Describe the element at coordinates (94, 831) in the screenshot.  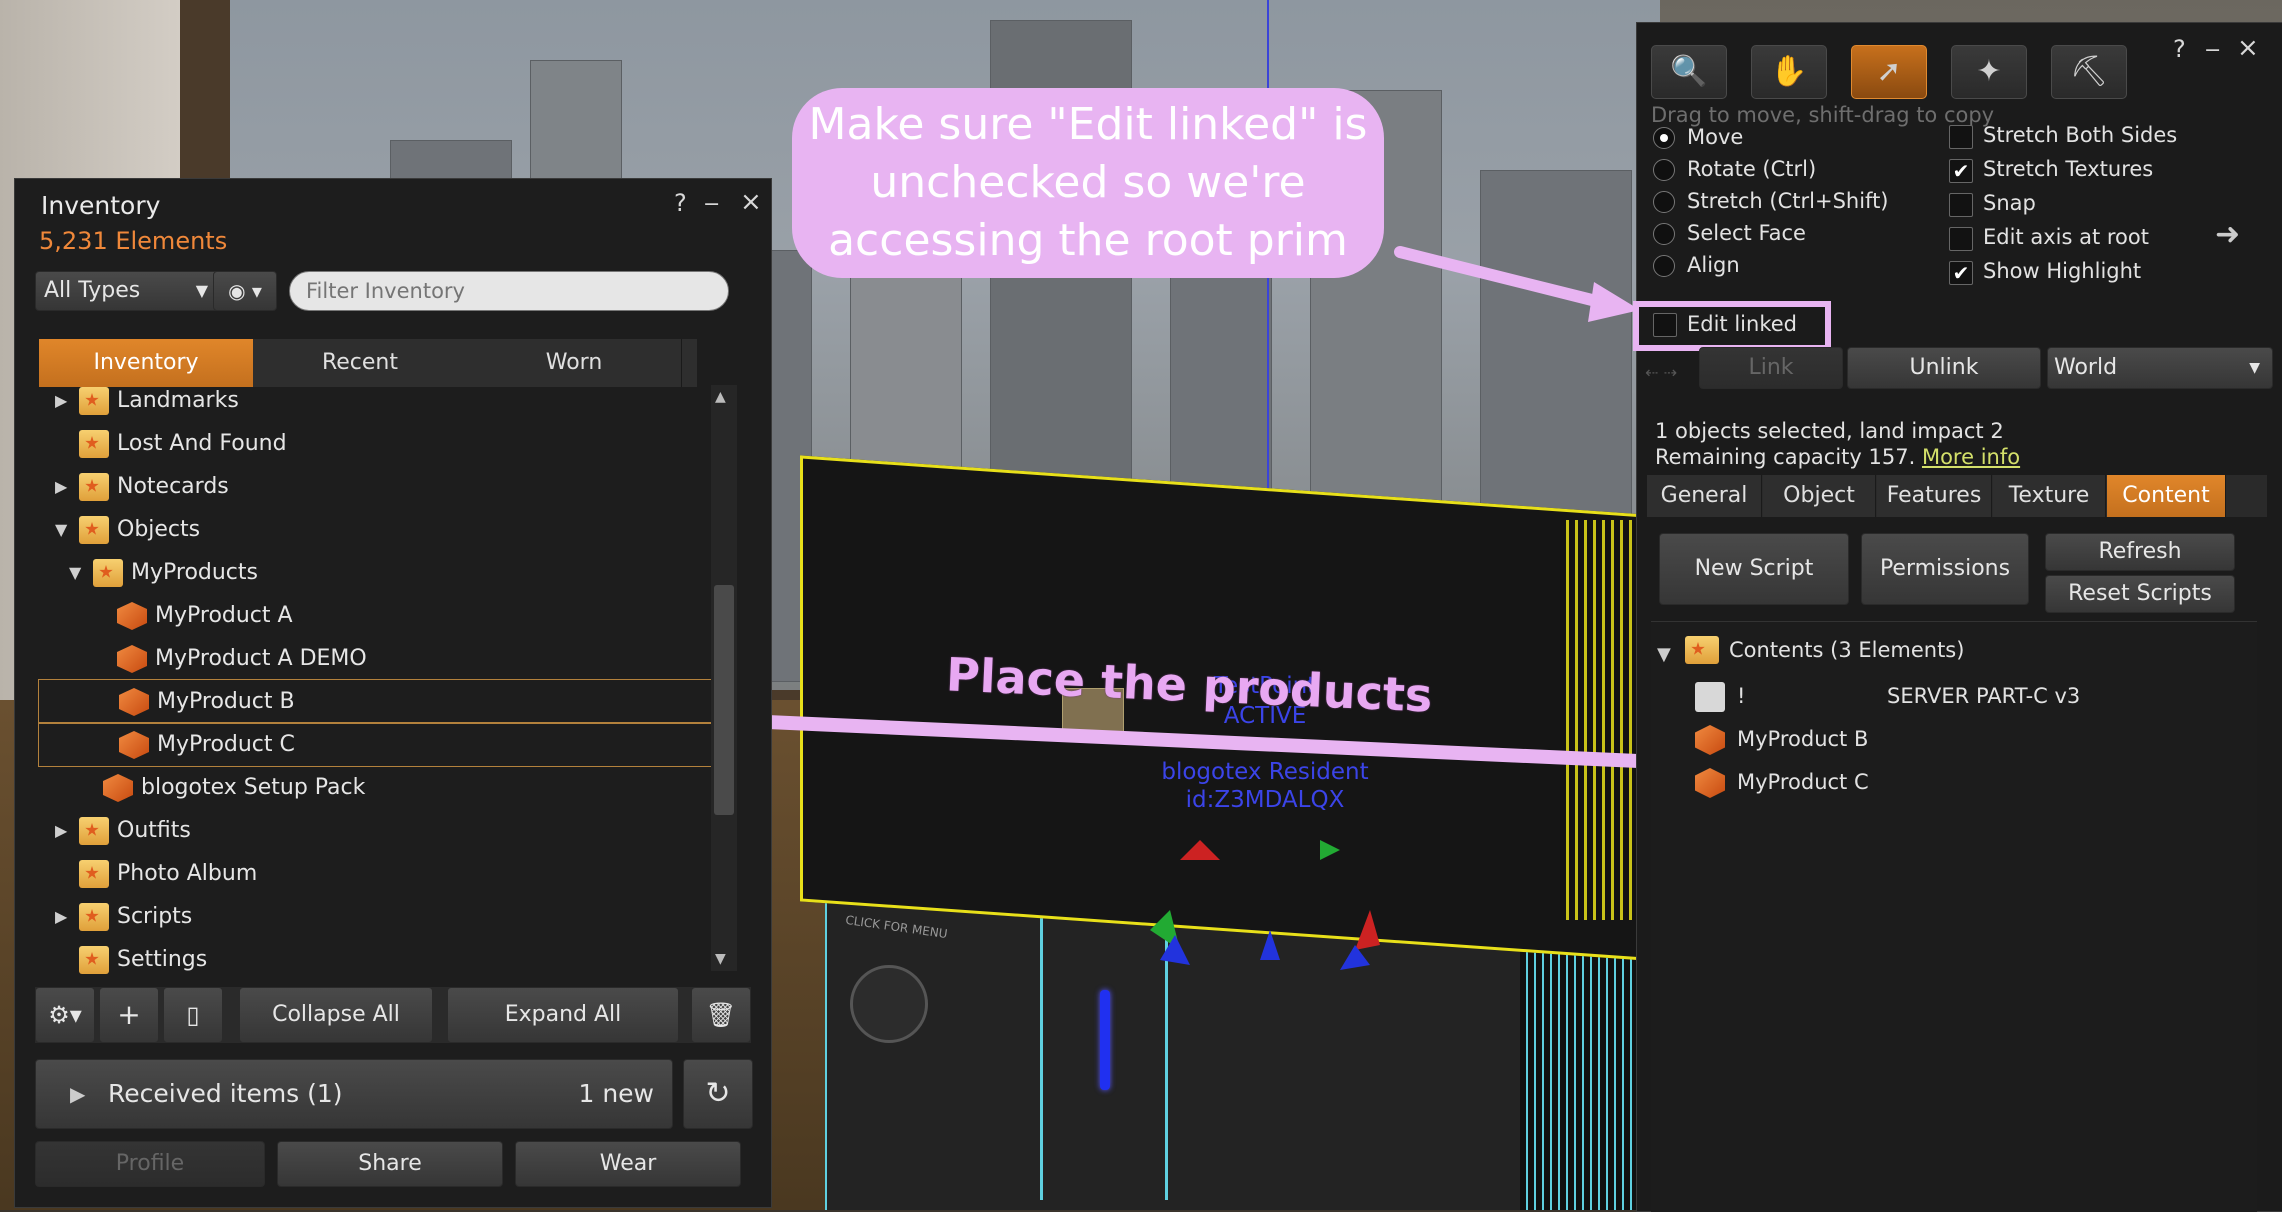
I see `outfits-folder-icon` at that location.